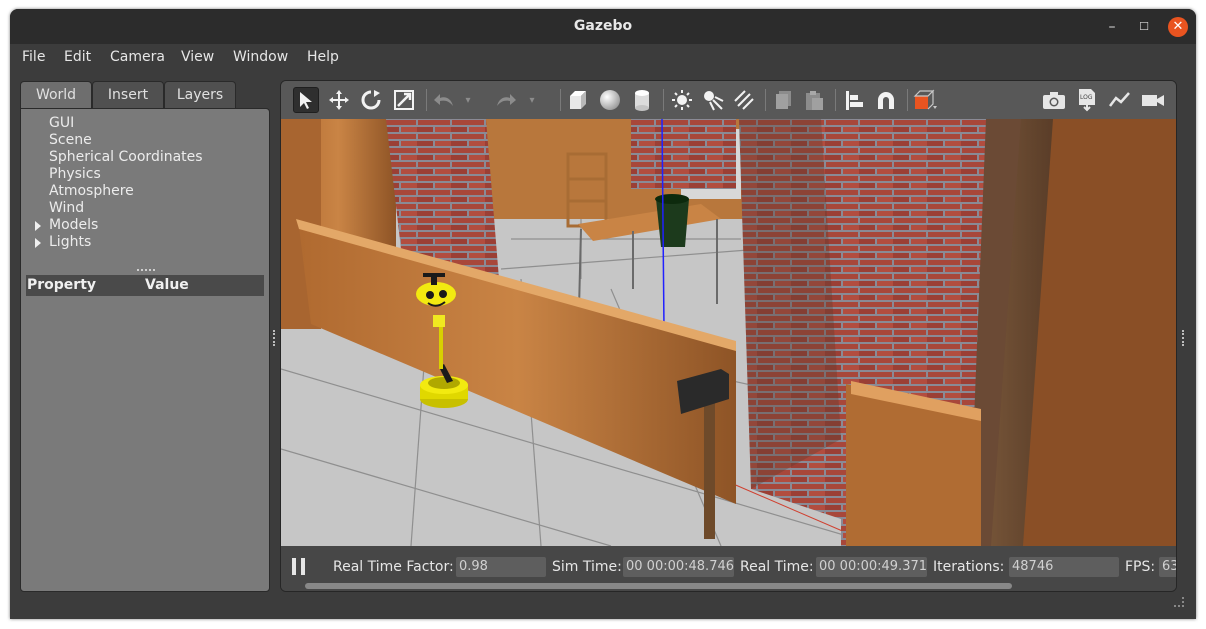 The width and height of the screenshot is (1206, 629). Describe the element at coordinates (744, 100) in the screenshot. I see `directional-light-icon` at that location.